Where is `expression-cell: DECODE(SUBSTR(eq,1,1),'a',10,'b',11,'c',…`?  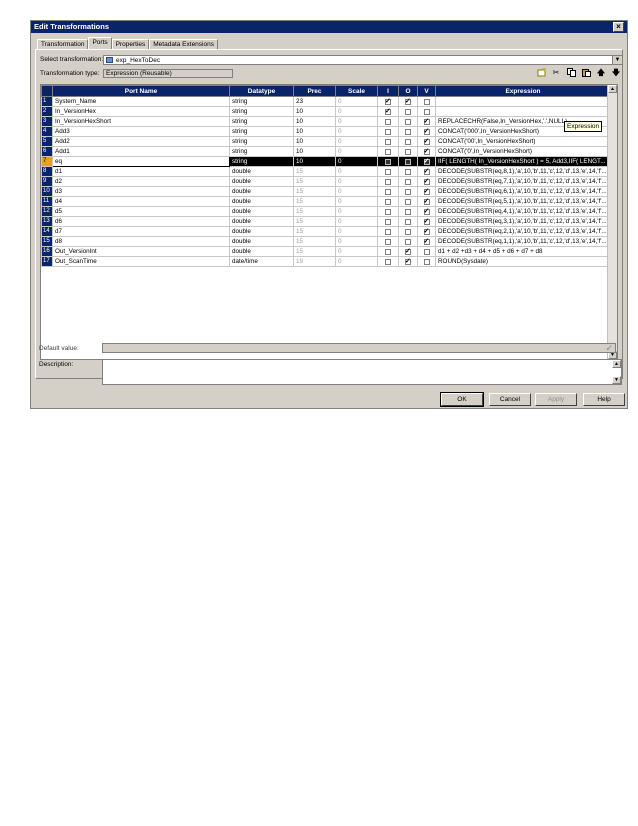
expression-cell: DECODE(SUBSTR(eq,1,1),'a',10,'b',11,'c',… is located at coordinates (523, 241).